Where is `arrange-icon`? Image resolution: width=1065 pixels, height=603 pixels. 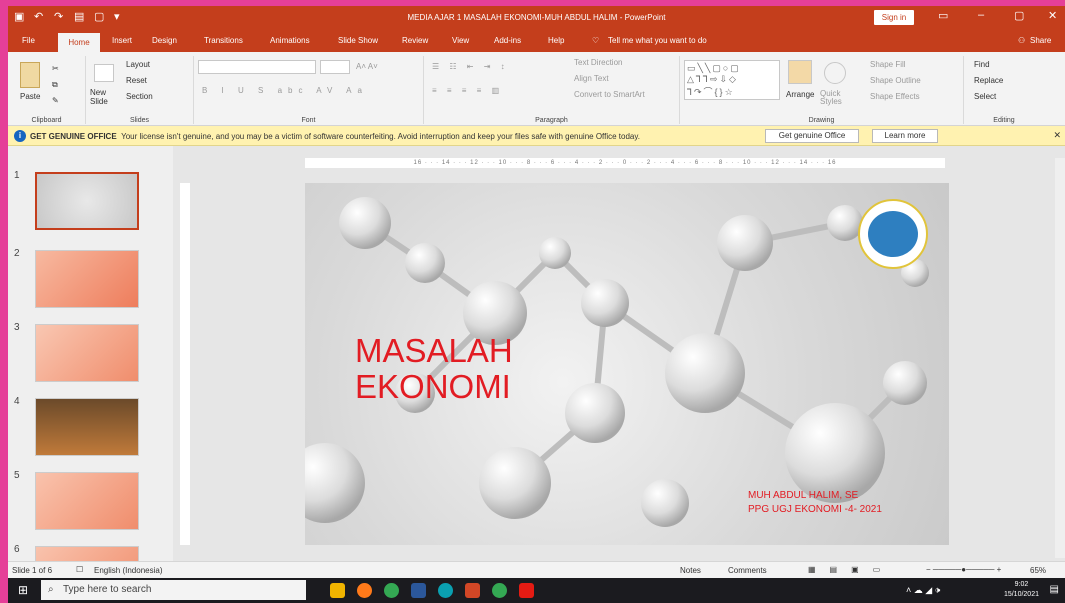
arrange-icon is located at coordinates (800, 72).